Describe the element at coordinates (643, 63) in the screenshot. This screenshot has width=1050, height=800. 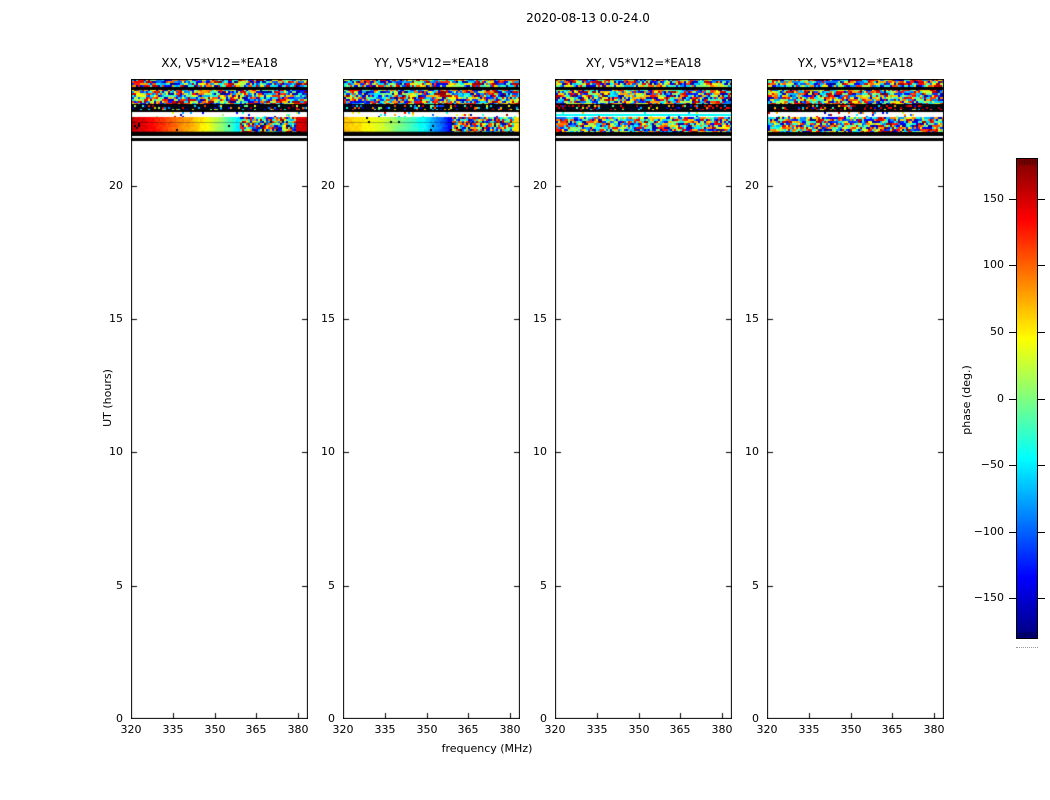
I see `panel-title-xy: XY, V5*V12=*EA18` at that location.